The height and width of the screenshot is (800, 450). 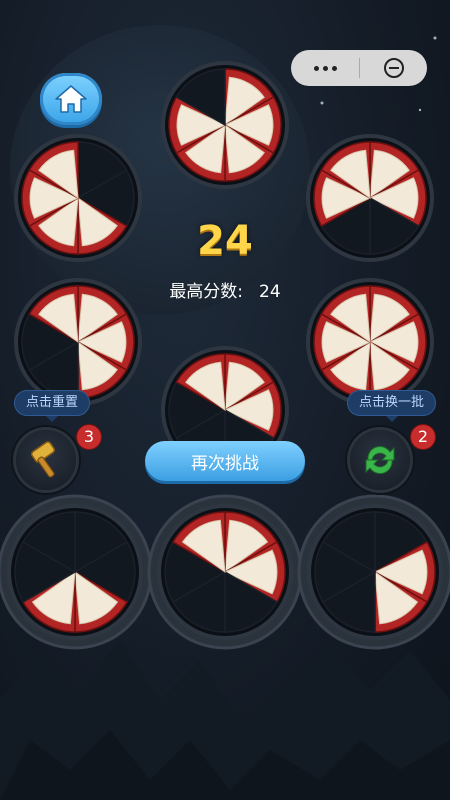 I want to click on minimize-circle-icon, so click(x=393, y=68).